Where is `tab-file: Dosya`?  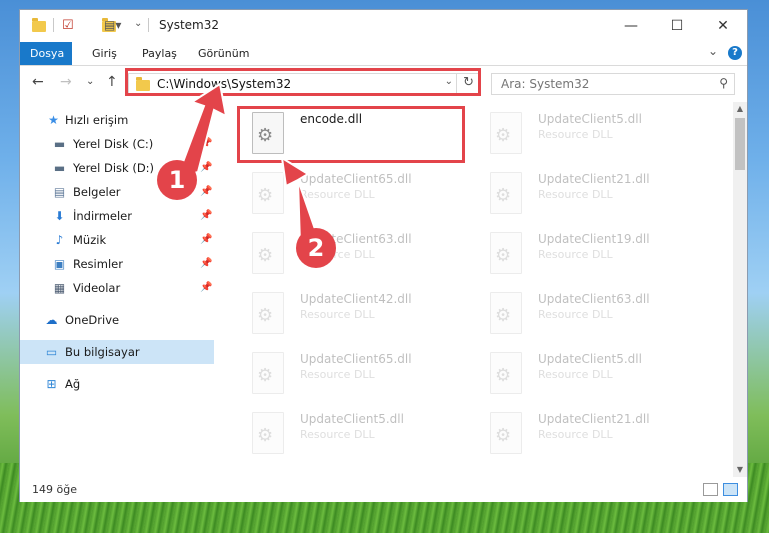 tab-file: Dosya is located at coordinates (46, 53).